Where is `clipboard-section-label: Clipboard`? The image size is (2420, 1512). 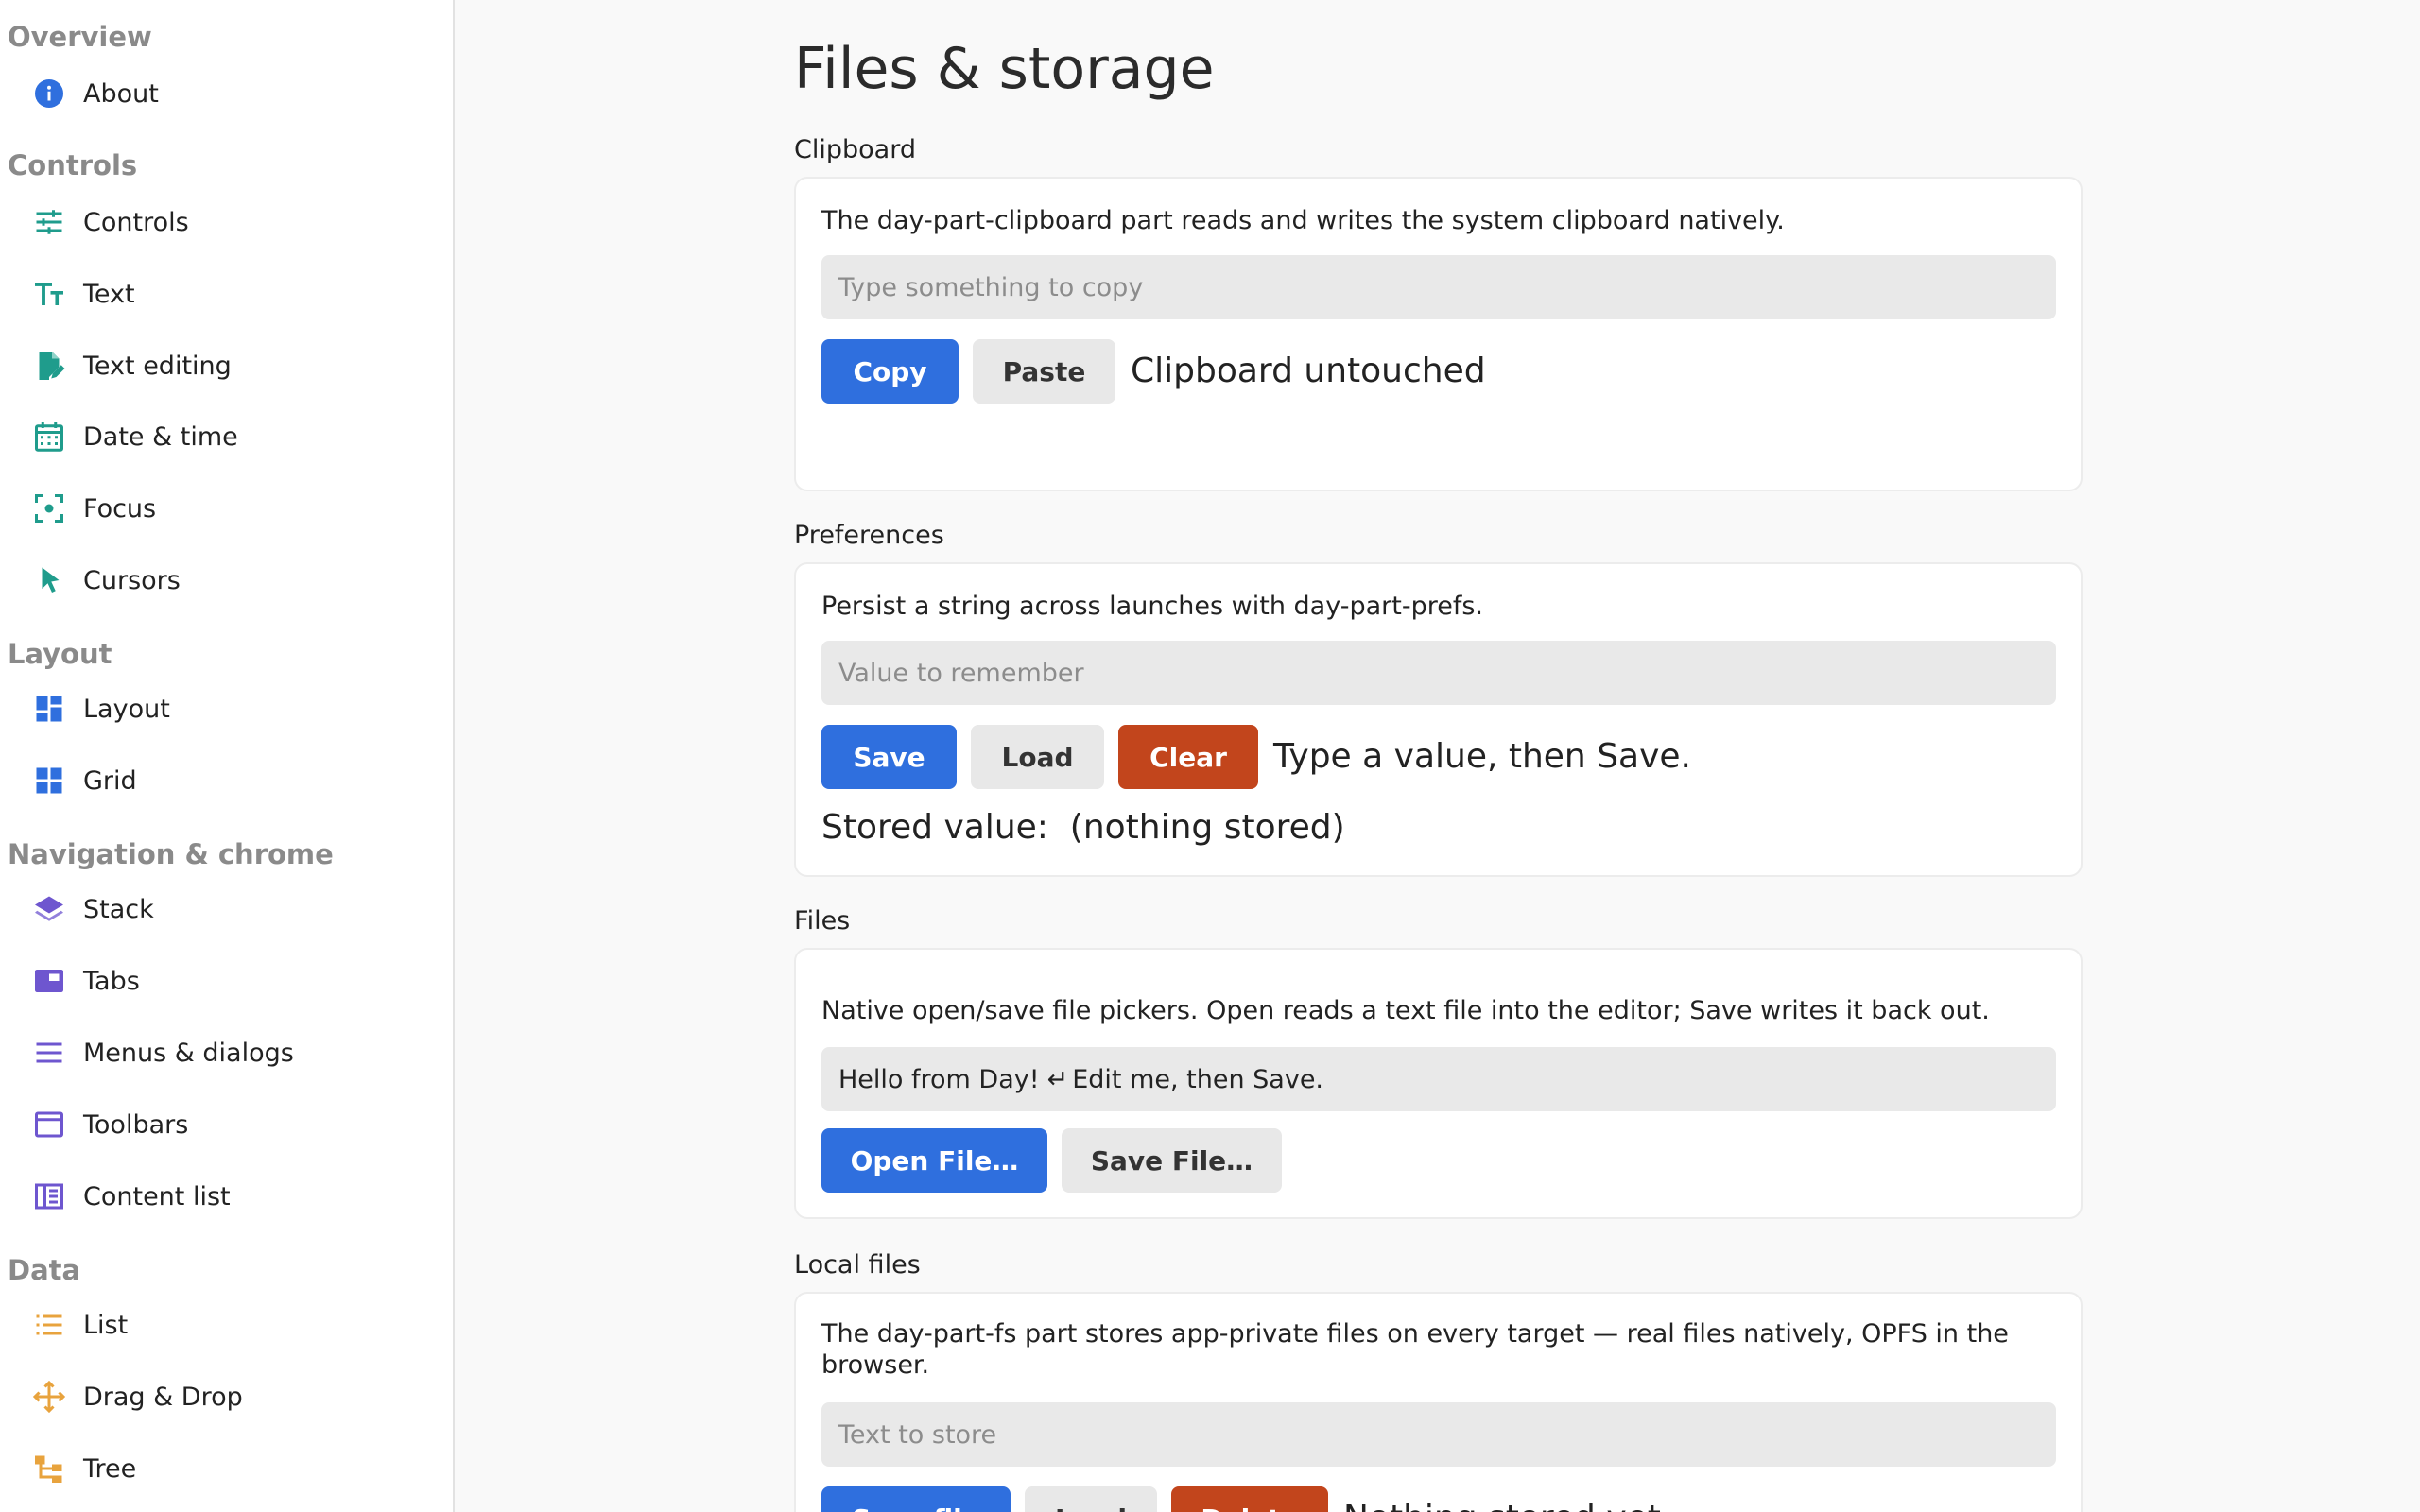 clipboard-section-label: Clipboard is located at coordinates (855, 149).